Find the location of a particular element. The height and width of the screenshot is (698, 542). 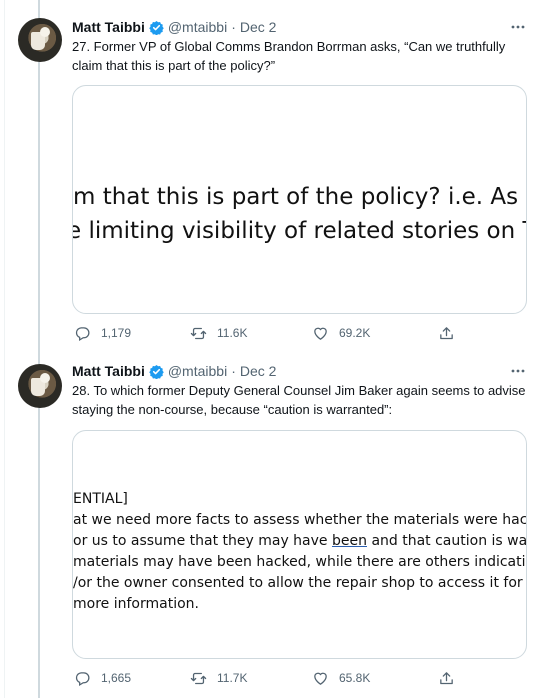

reply-count: 1,665 is located at coordinates (116, 678).